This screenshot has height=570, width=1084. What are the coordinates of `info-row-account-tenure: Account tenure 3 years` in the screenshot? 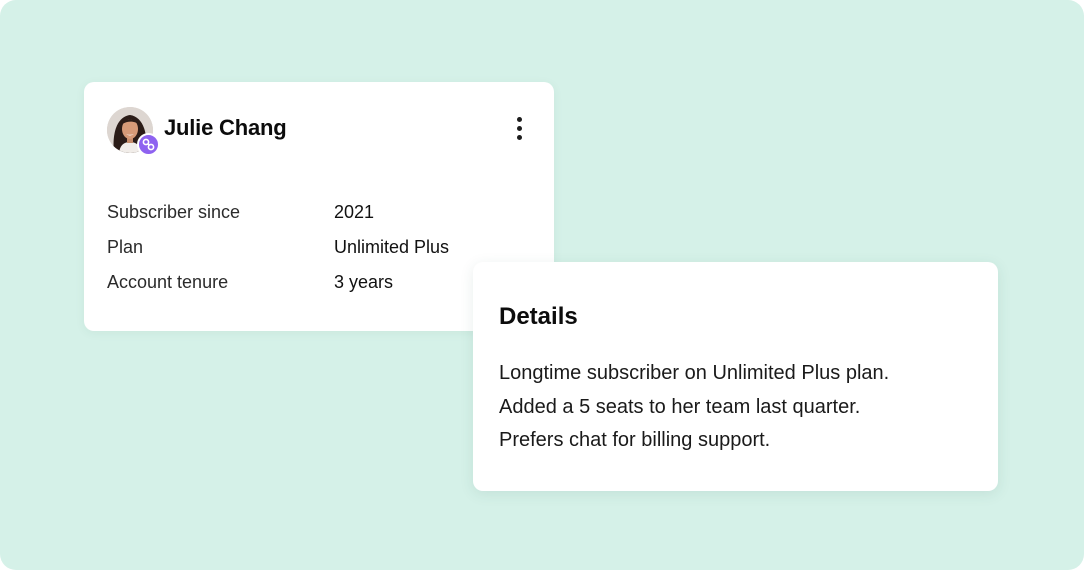 It's located at (317, 282).